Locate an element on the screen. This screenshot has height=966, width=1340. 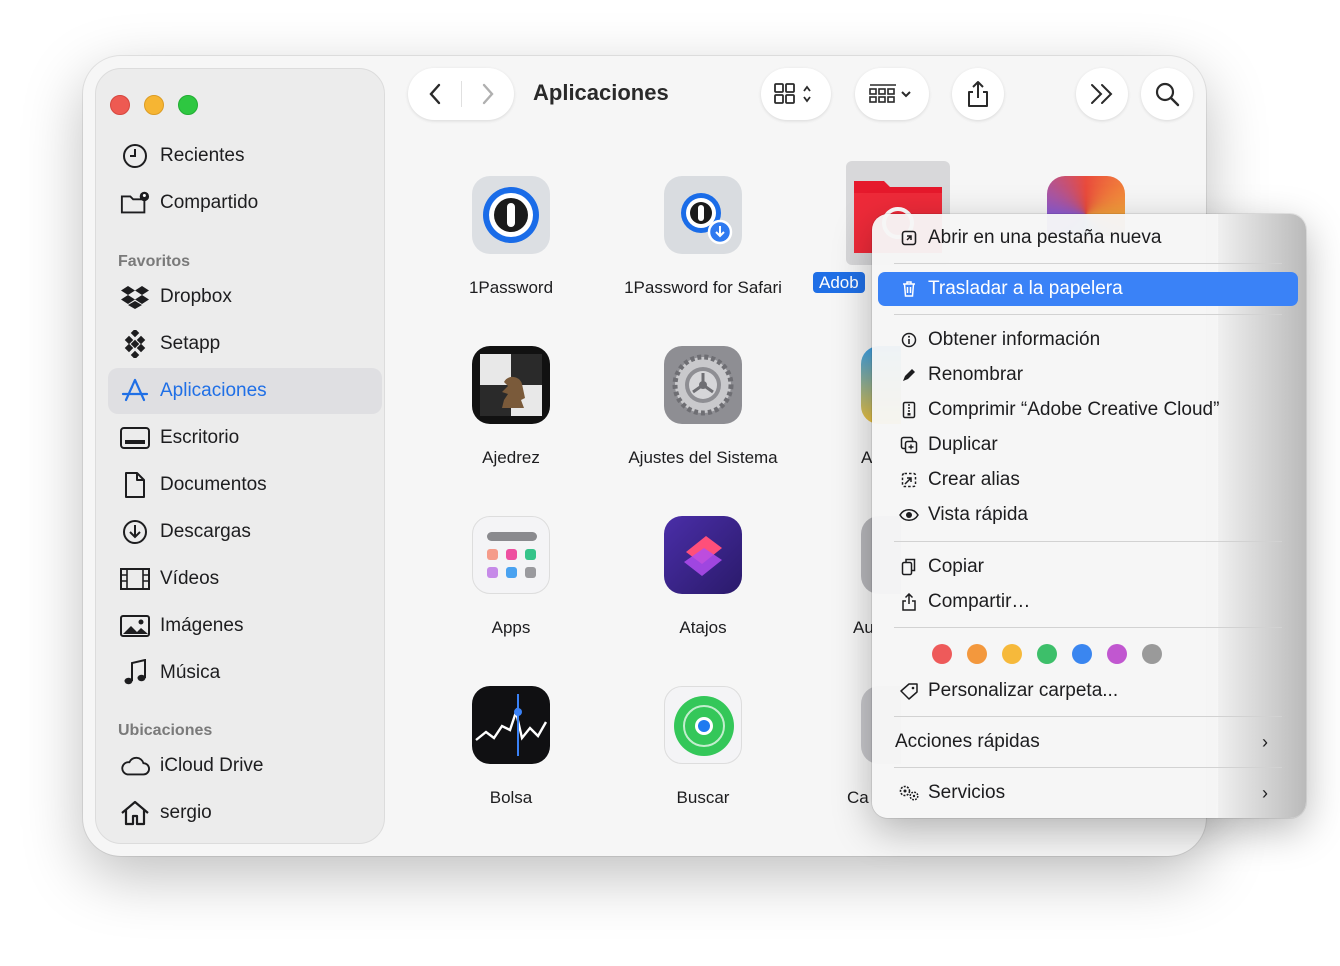
menu-item-make-alias: Crear alias is located at coordinates (1088, 480).